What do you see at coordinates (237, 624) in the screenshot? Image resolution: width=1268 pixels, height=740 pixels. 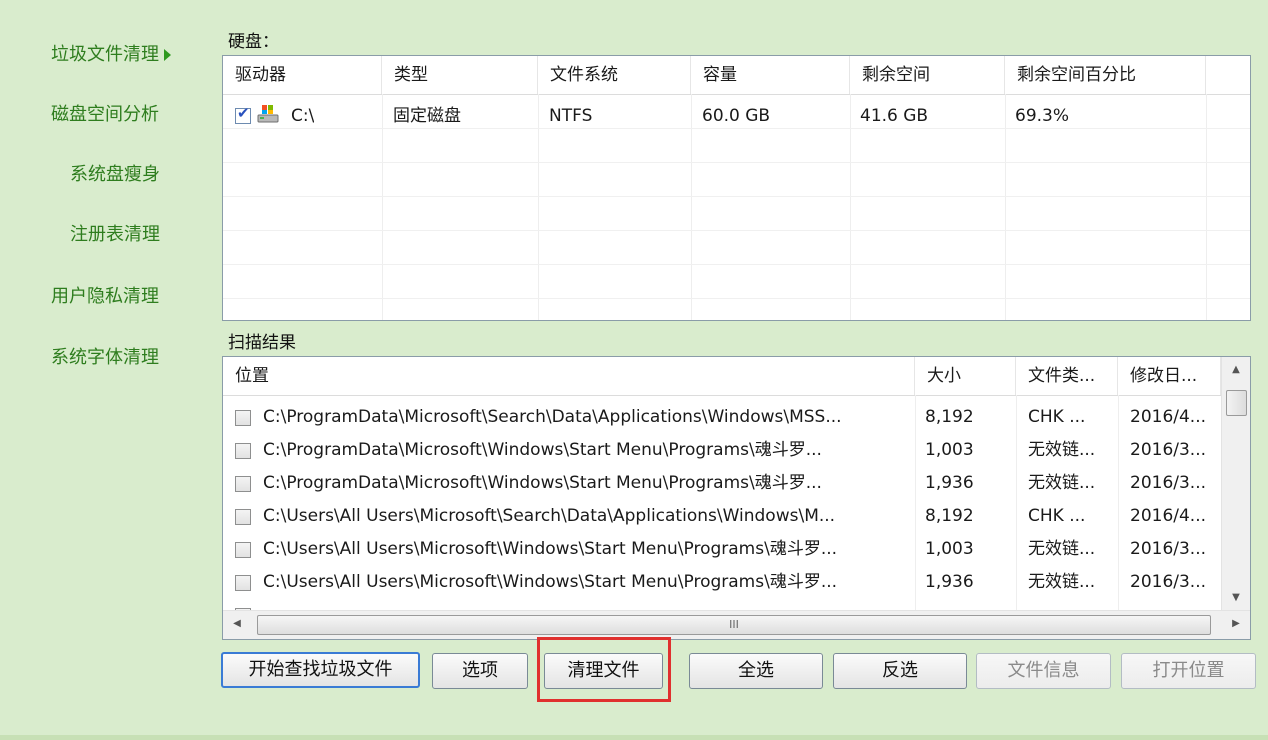 I see `scroll-left-icon: ◀` at bounding box center [237, 624].